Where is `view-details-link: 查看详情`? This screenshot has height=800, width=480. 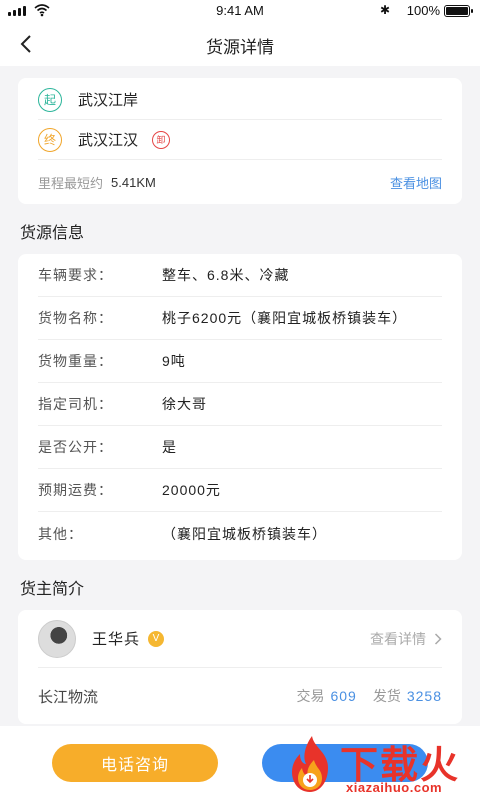
view-details-link: 查看详情 is located at coordinates (406, 639).